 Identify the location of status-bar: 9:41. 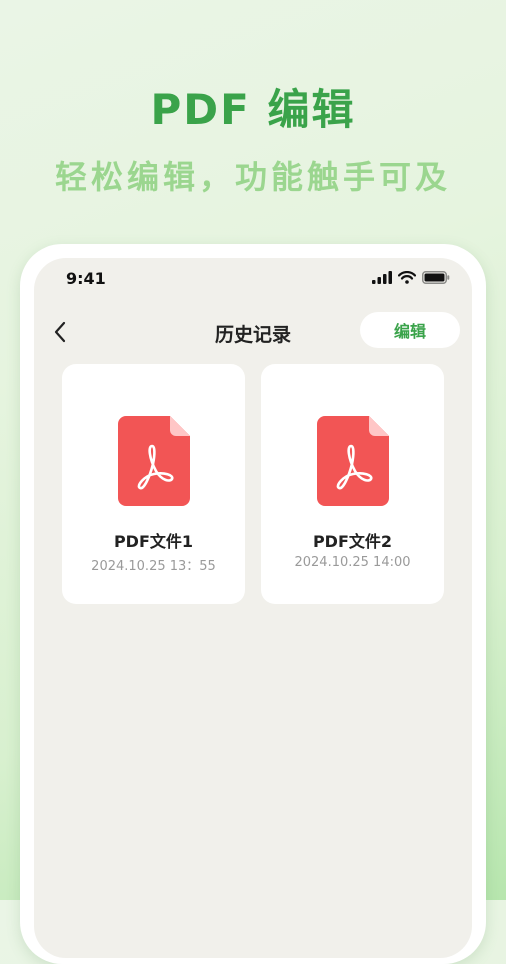
(253, 280).